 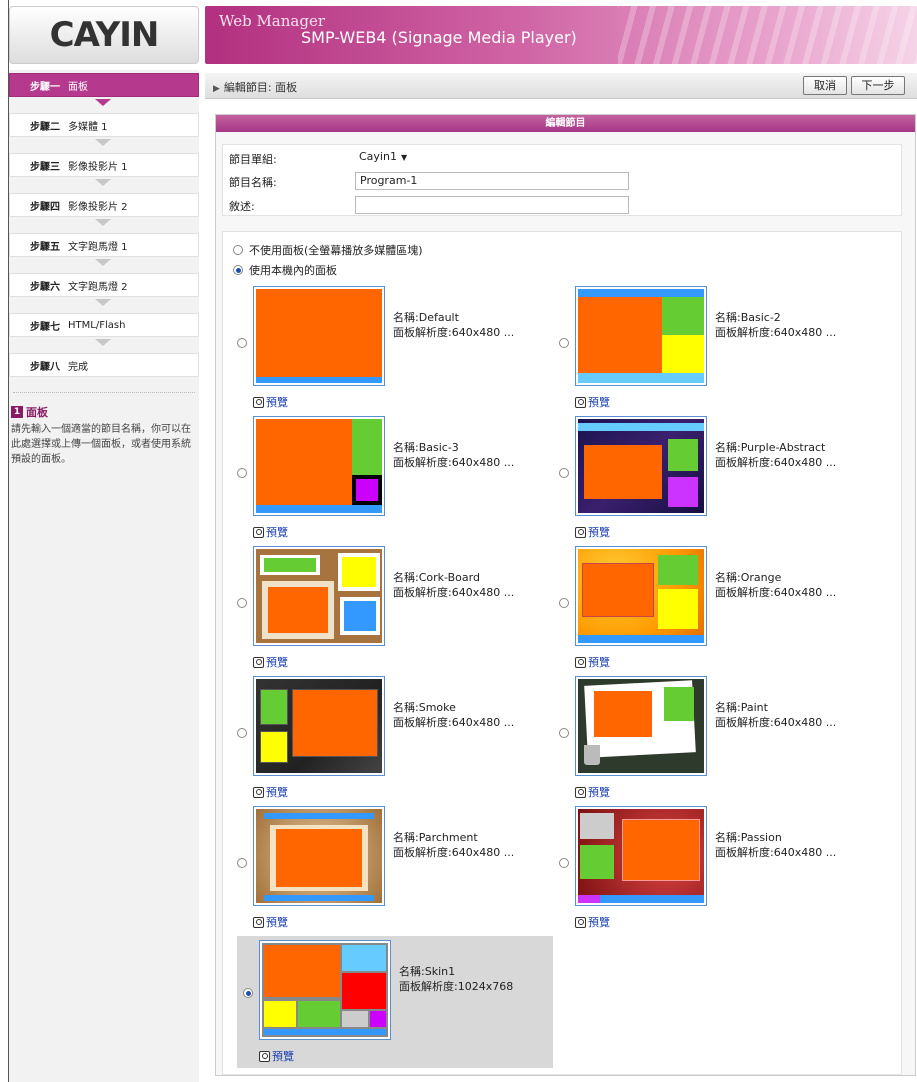 I want to click on template-item: 名稱:Basic-3 面板解析度:640x480 ... 預覽, so click(x=386, y=482).